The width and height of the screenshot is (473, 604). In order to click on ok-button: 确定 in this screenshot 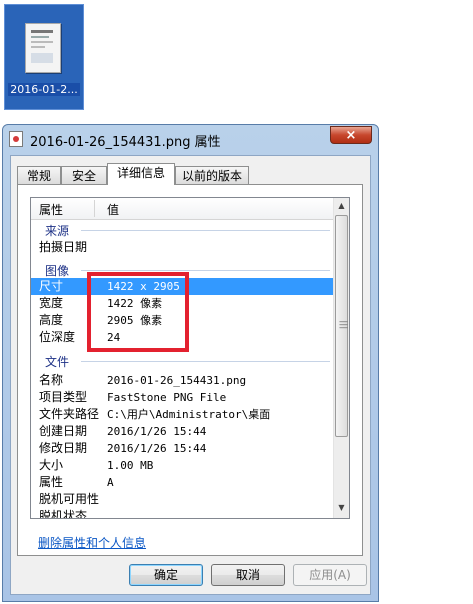, I will do `click(166, 575)`.